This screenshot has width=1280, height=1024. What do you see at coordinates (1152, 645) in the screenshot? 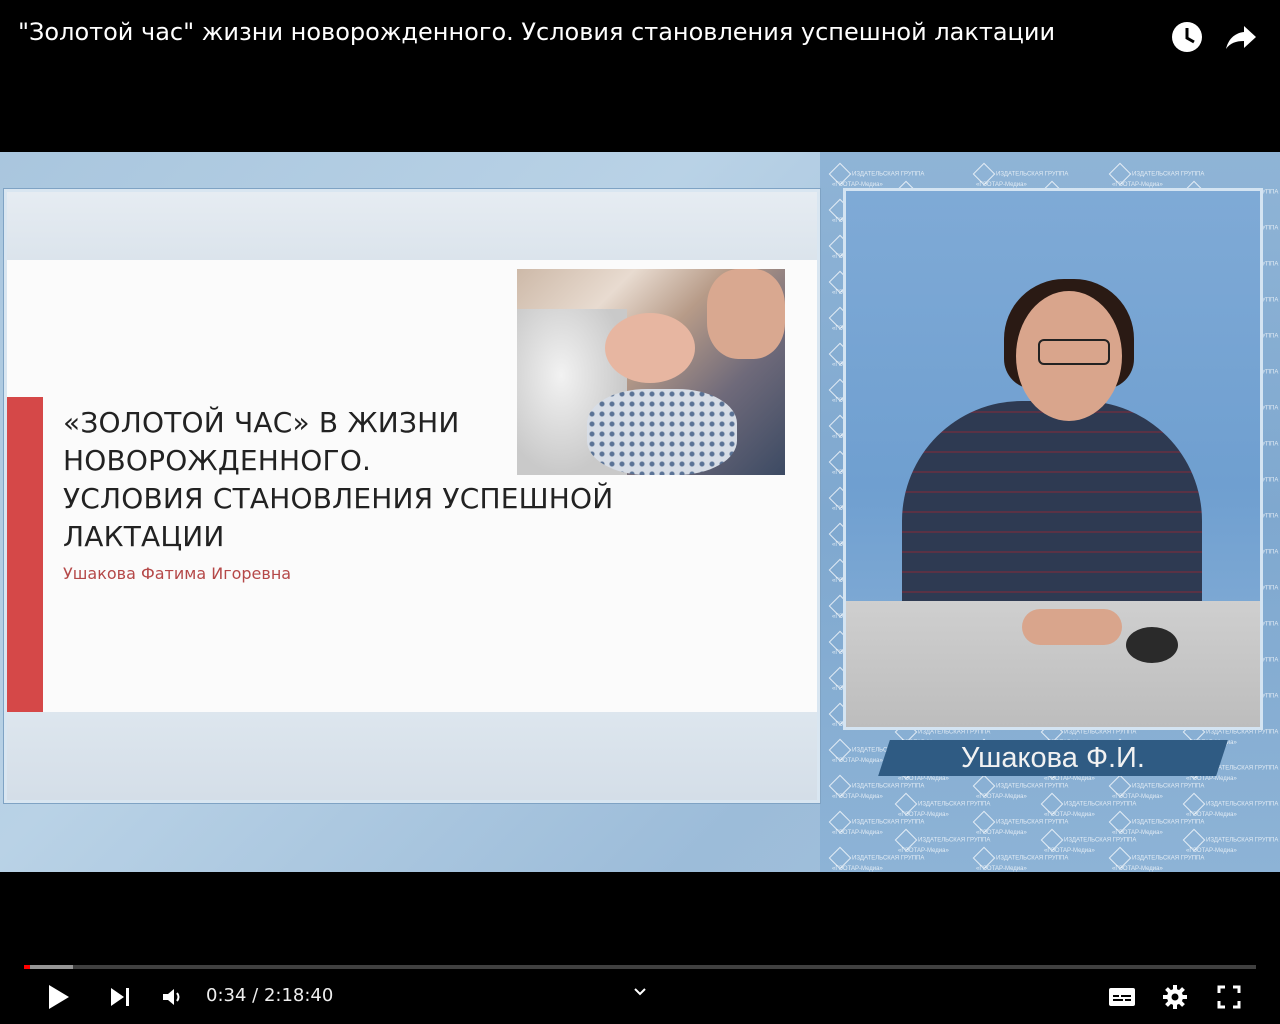
I see `computer-mouse` at bounding box center [1152, 645].